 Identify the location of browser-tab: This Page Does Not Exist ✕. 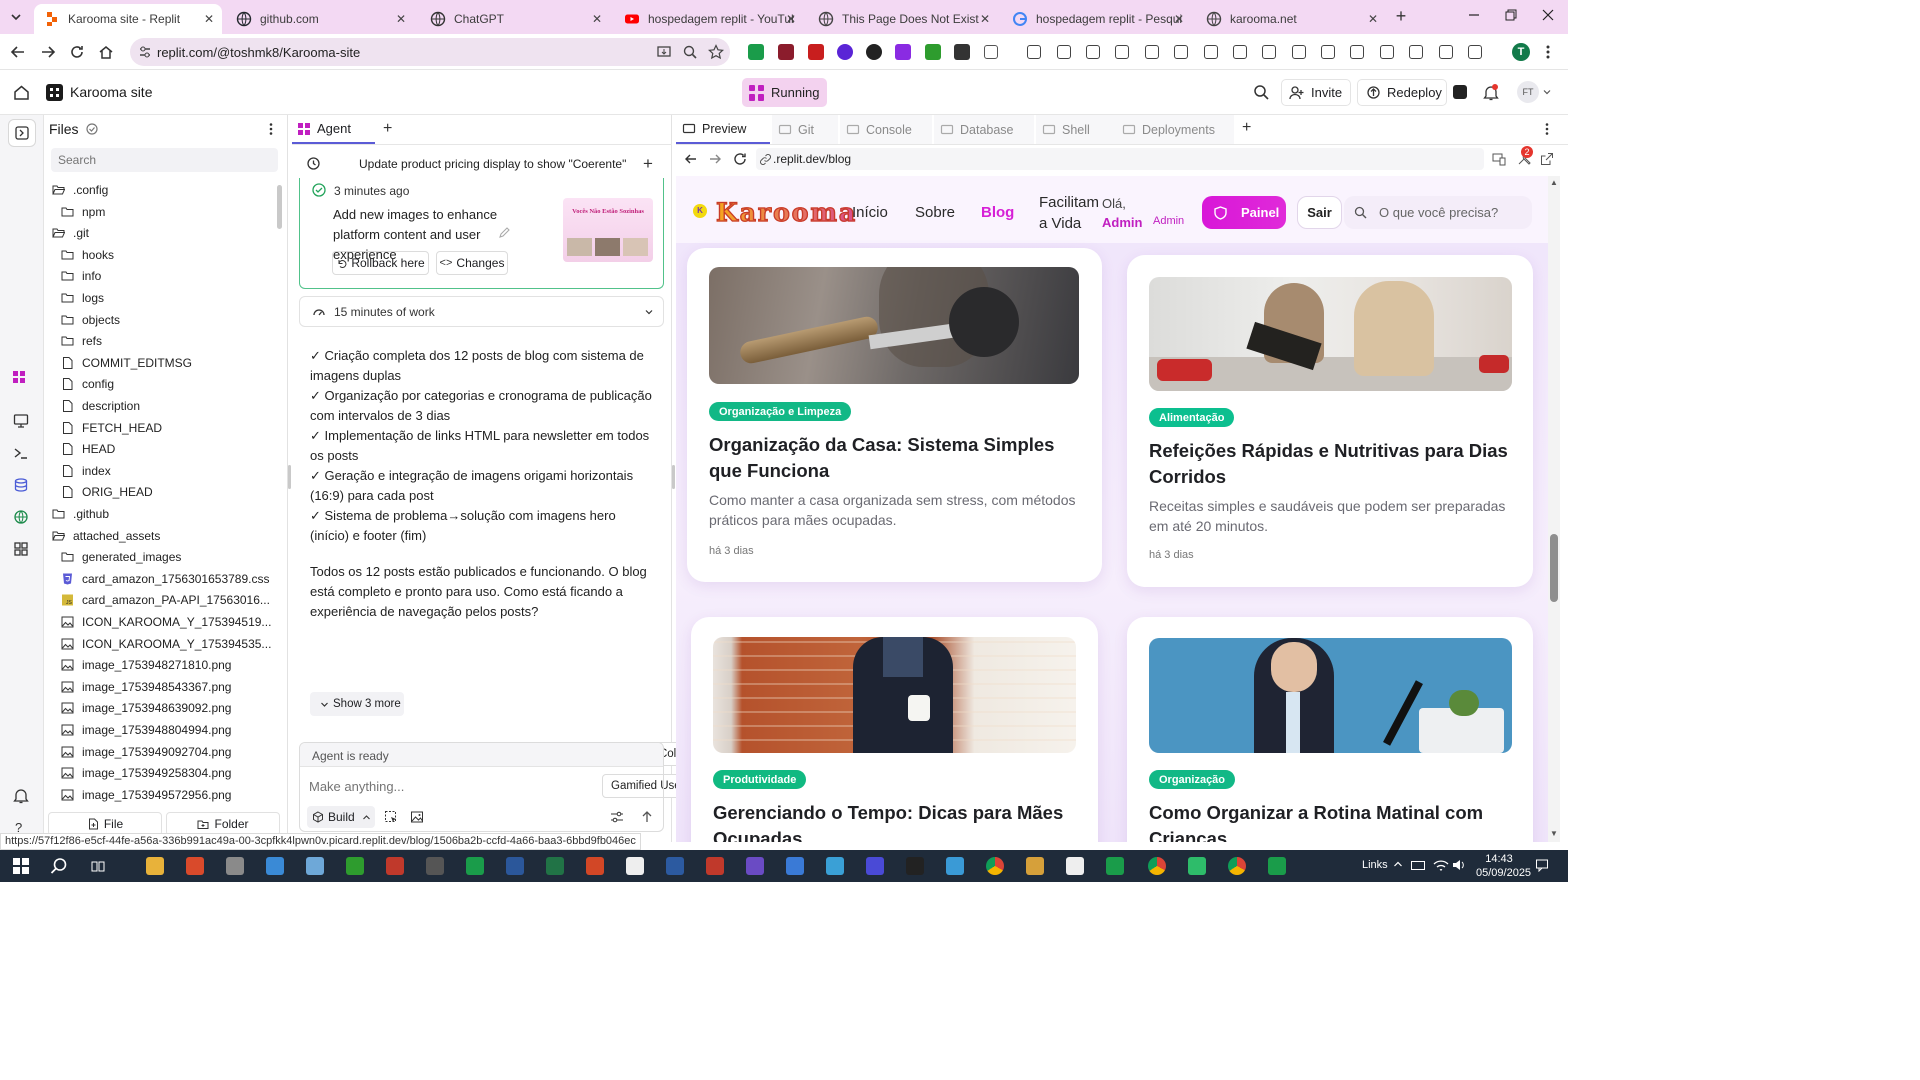
(903, 19).